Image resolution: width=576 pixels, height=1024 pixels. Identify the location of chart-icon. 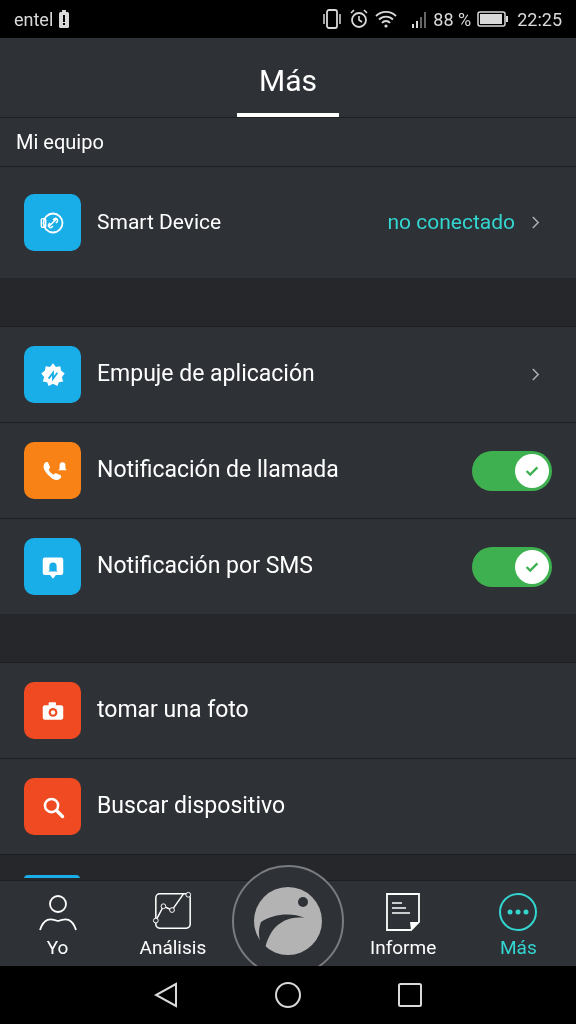
(172, 910).